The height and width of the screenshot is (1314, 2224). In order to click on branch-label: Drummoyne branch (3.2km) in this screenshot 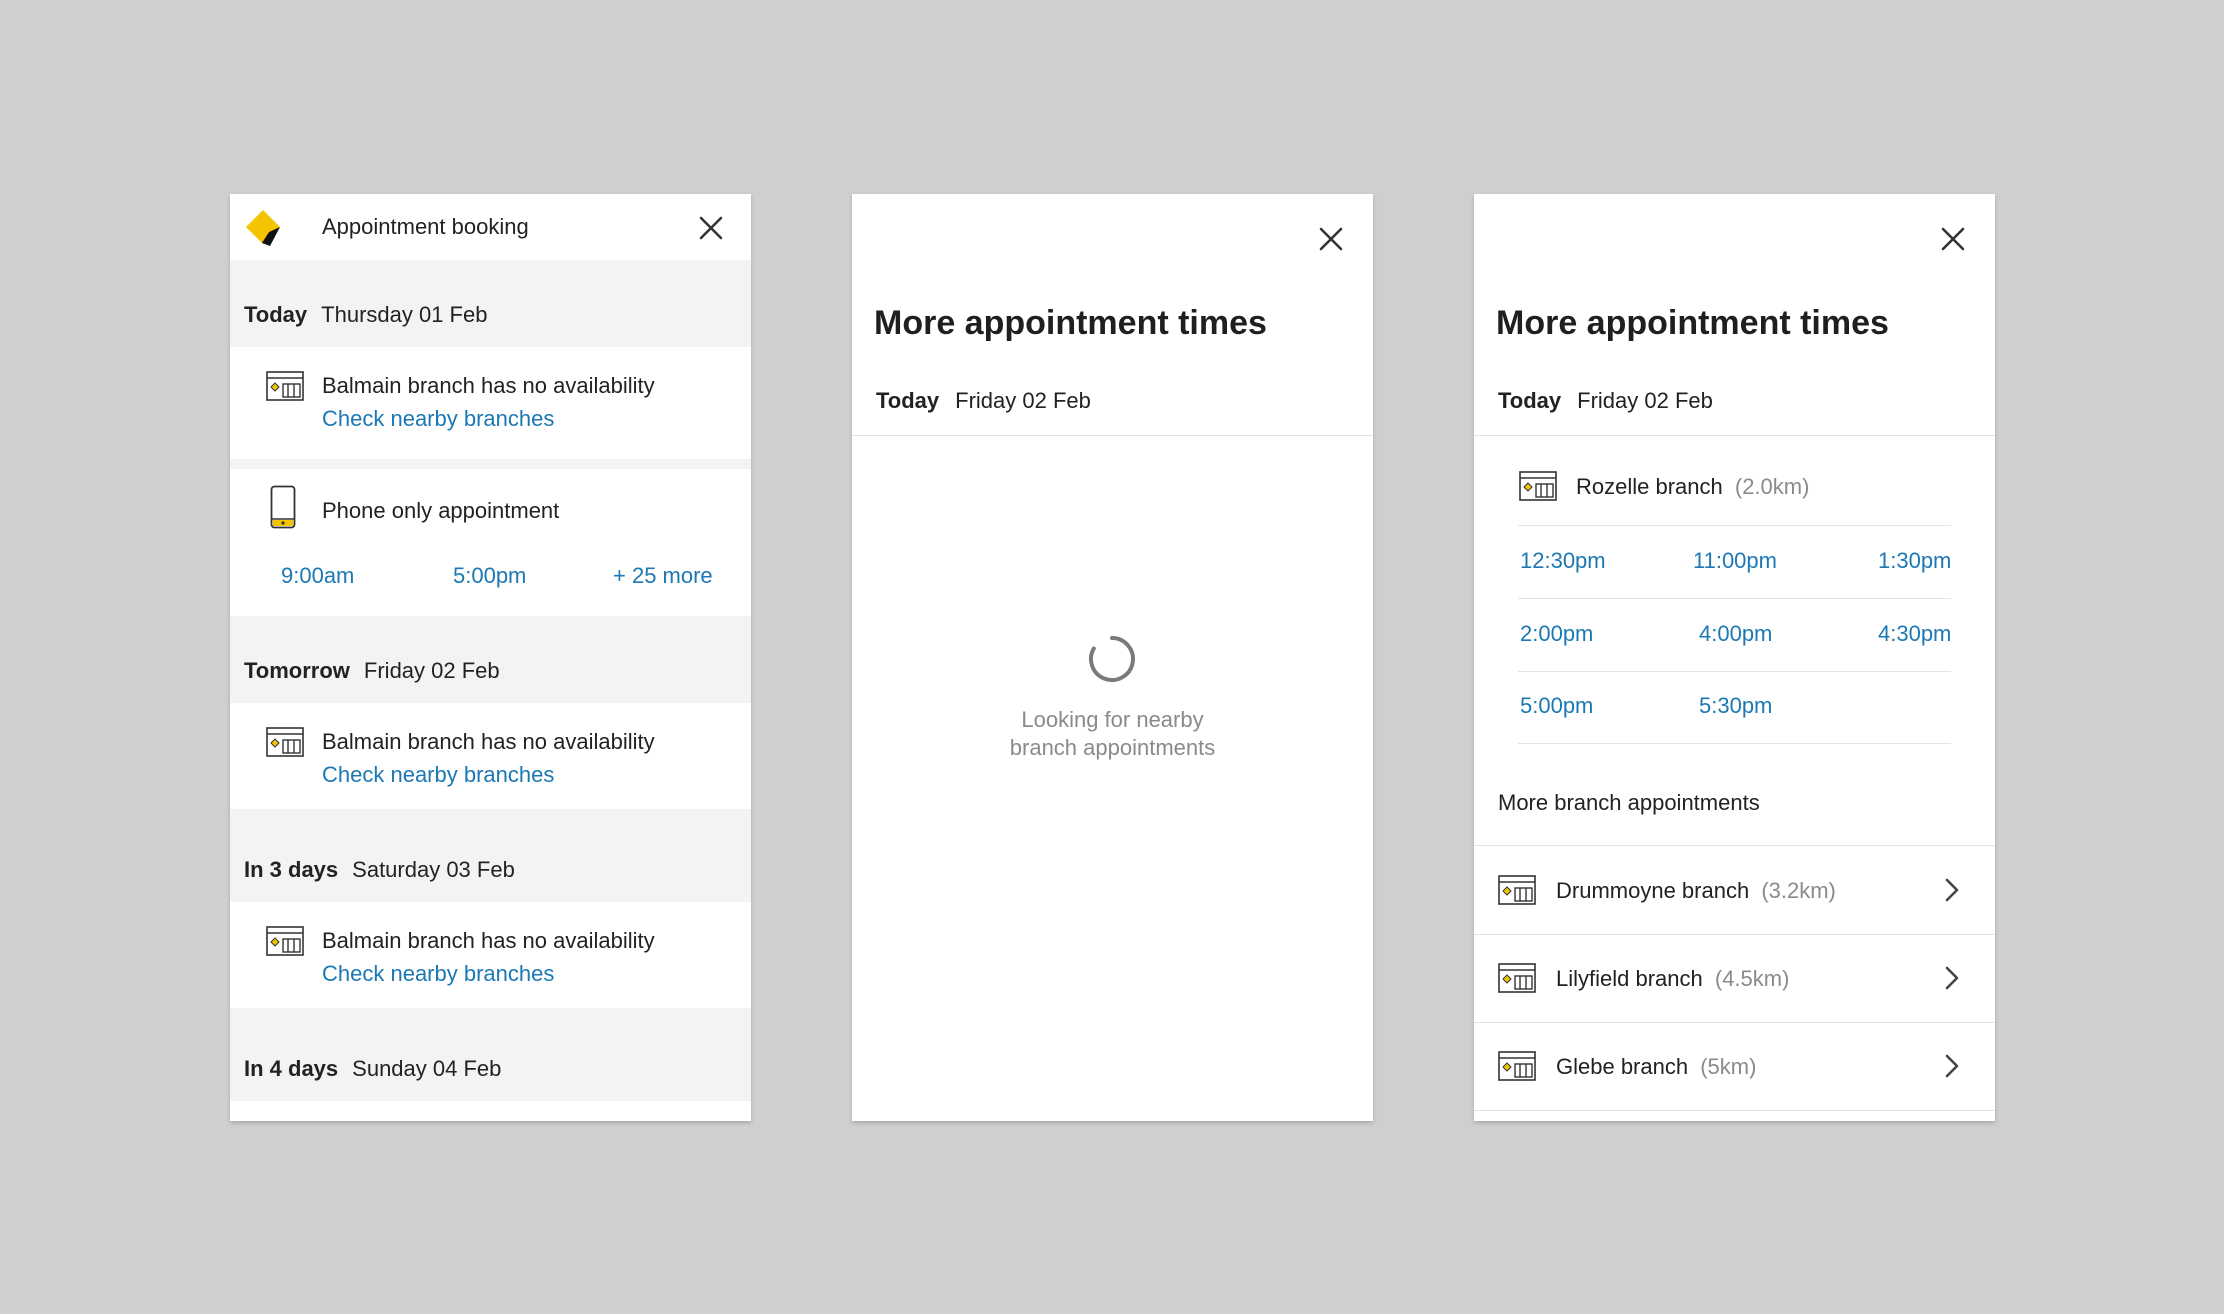, I will do `click(1696, 891)`.